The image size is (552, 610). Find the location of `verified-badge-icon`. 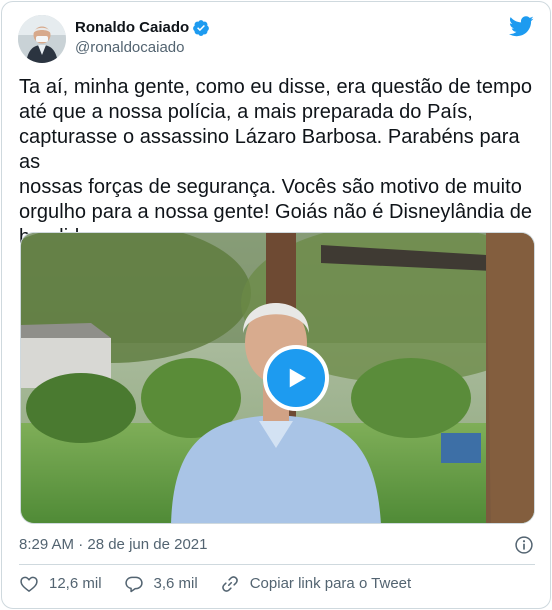

verified-badge-icon is located at coordinates (201, 28).